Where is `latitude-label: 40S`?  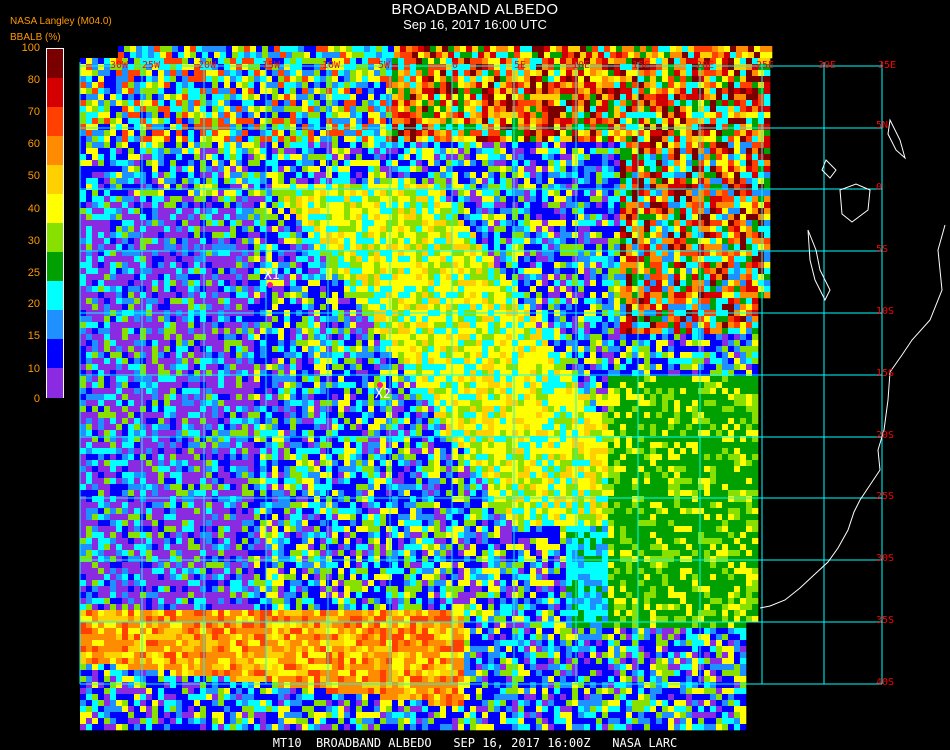
latitude-label: 40S is located at coordinates (885, 682).